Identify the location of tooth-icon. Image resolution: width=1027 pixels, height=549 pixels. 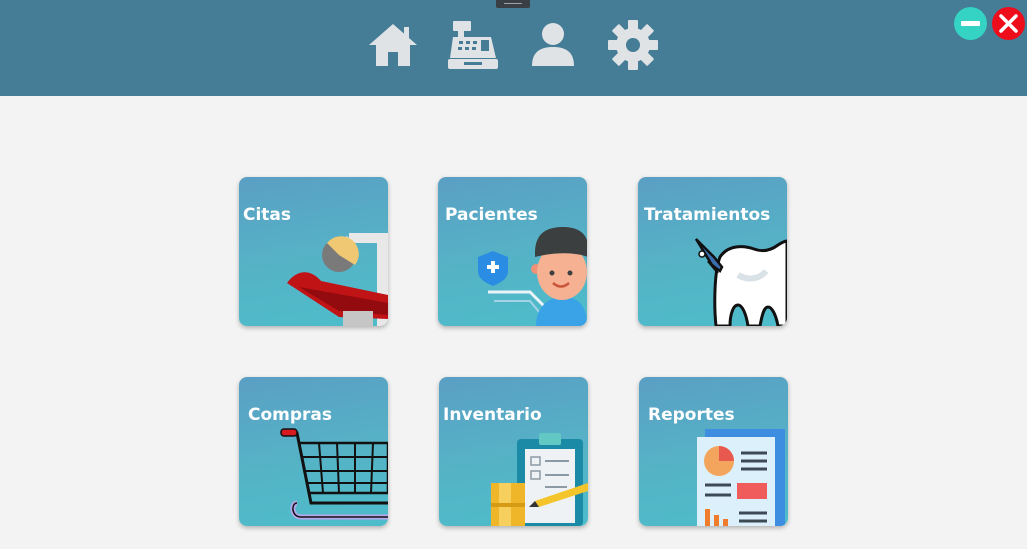
(740, 282).